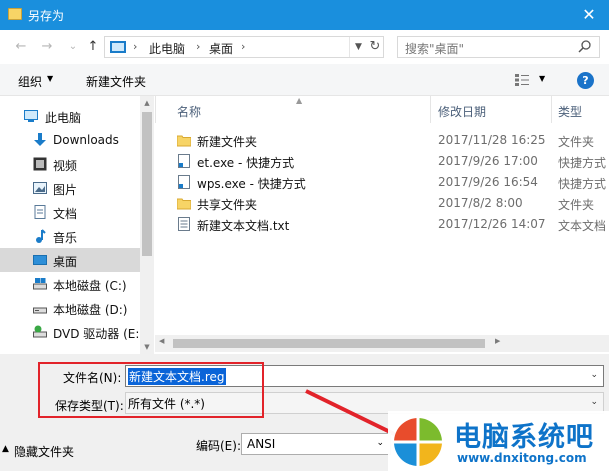  I want to click on file-type: 快捷方式, so click(582, 184).